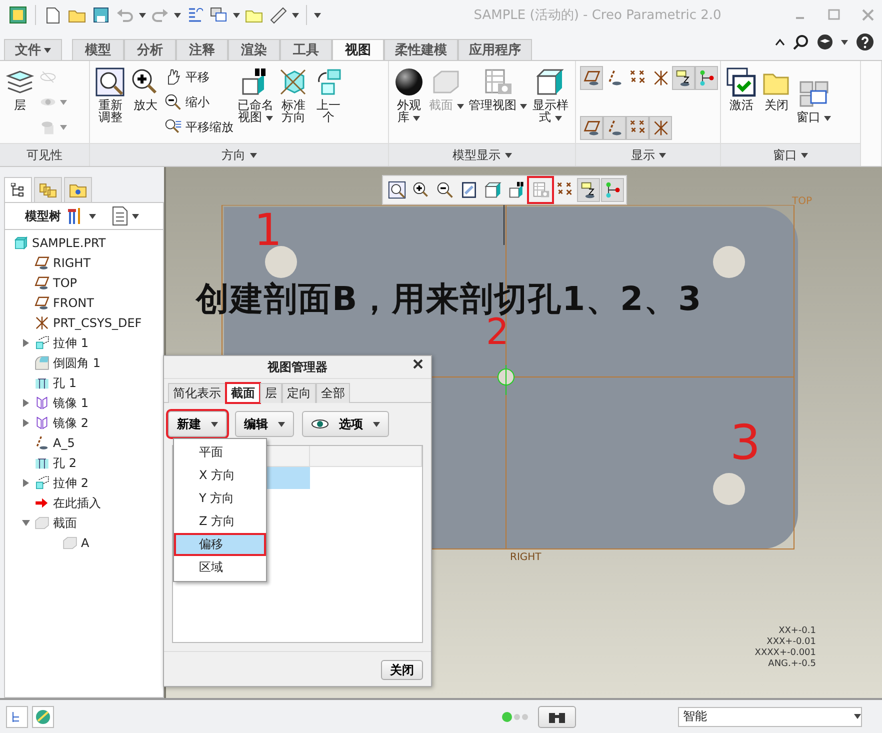  I want to click on graduation-cap-icon, so click(825, 42).